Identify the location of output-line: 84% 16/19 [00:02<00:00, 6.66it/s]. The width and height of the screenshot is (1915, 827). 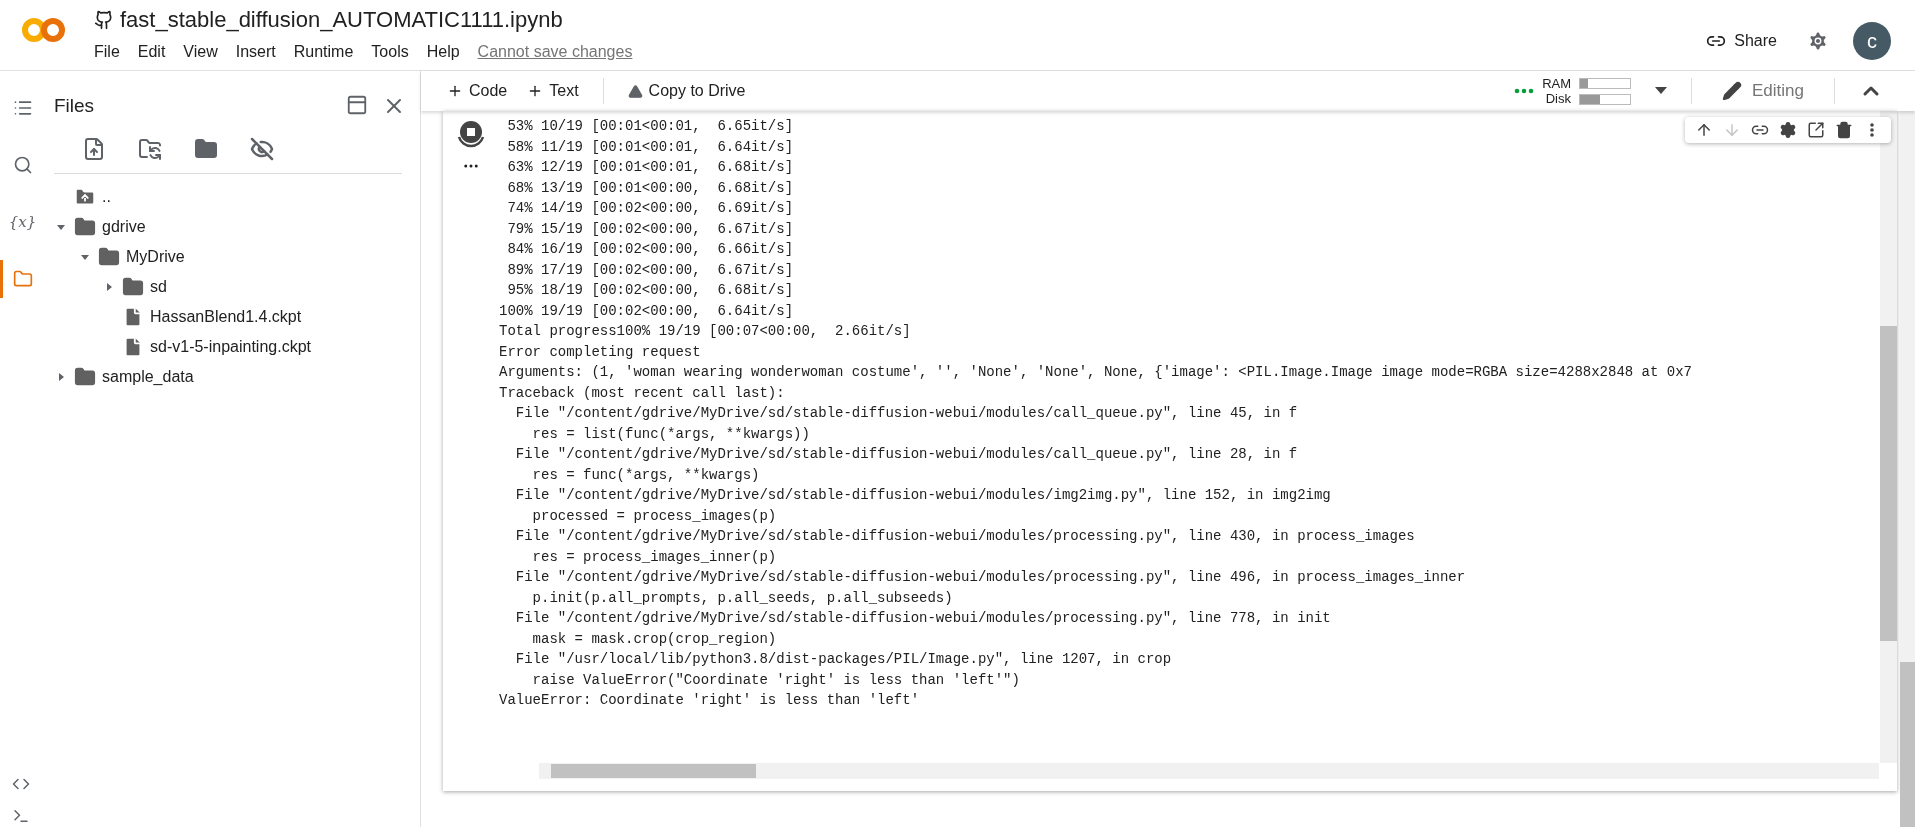
(650, 249).